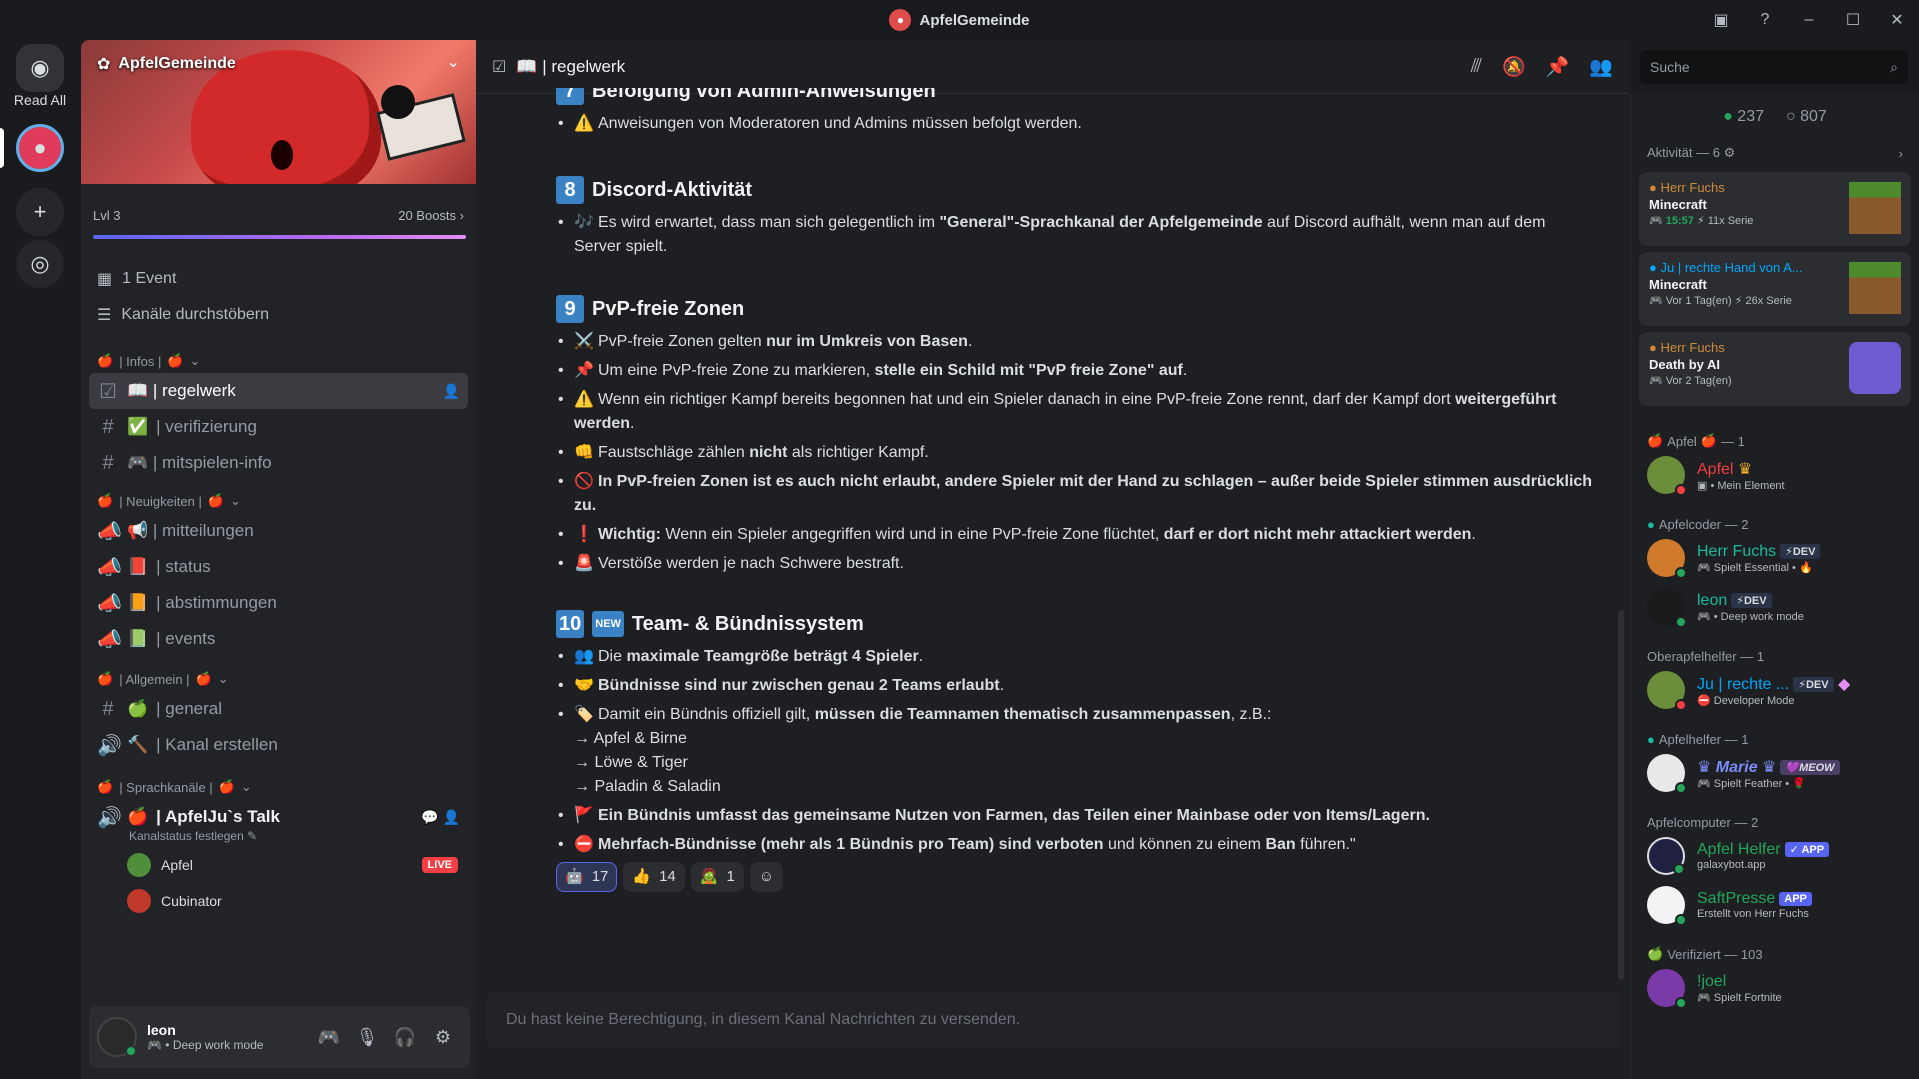 Image resolution: width=1919 pixels, height=1079 pixels. What do you see at coordinates (1775, 369) in the screenshot?
I see `activity-card: ● Herr Fuchs Death by AI 🎮 Vor 2 Tag(en)` at bounding box center [1775, 369].